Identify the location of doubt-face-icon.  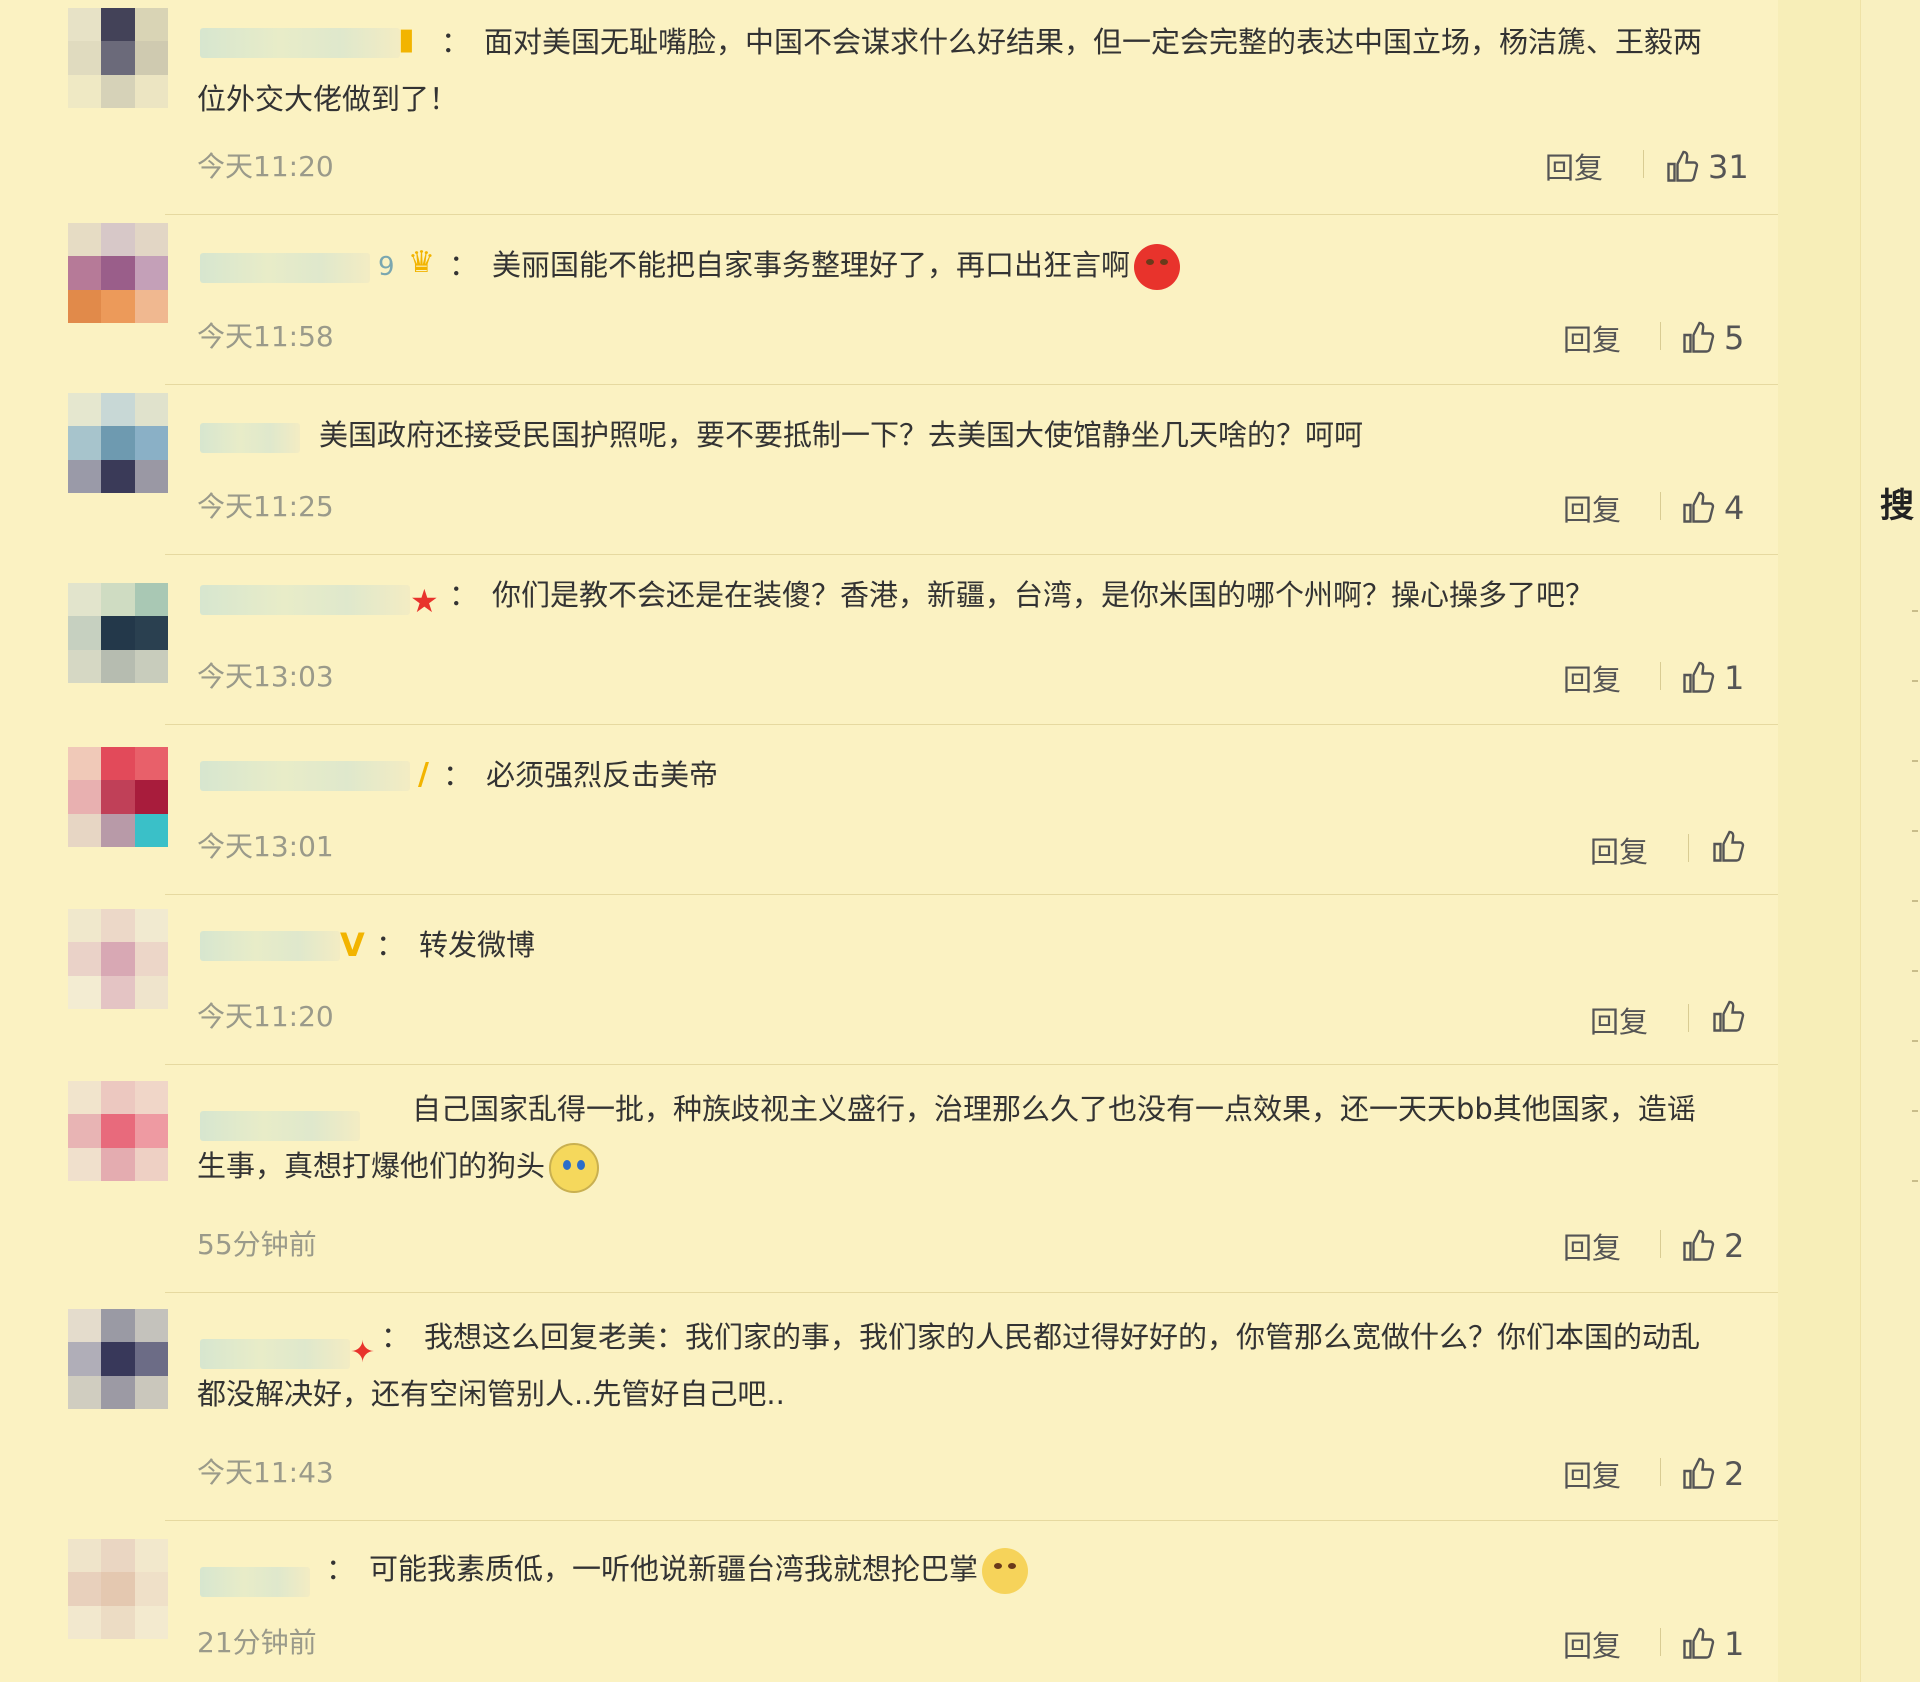
(1005, 1571).